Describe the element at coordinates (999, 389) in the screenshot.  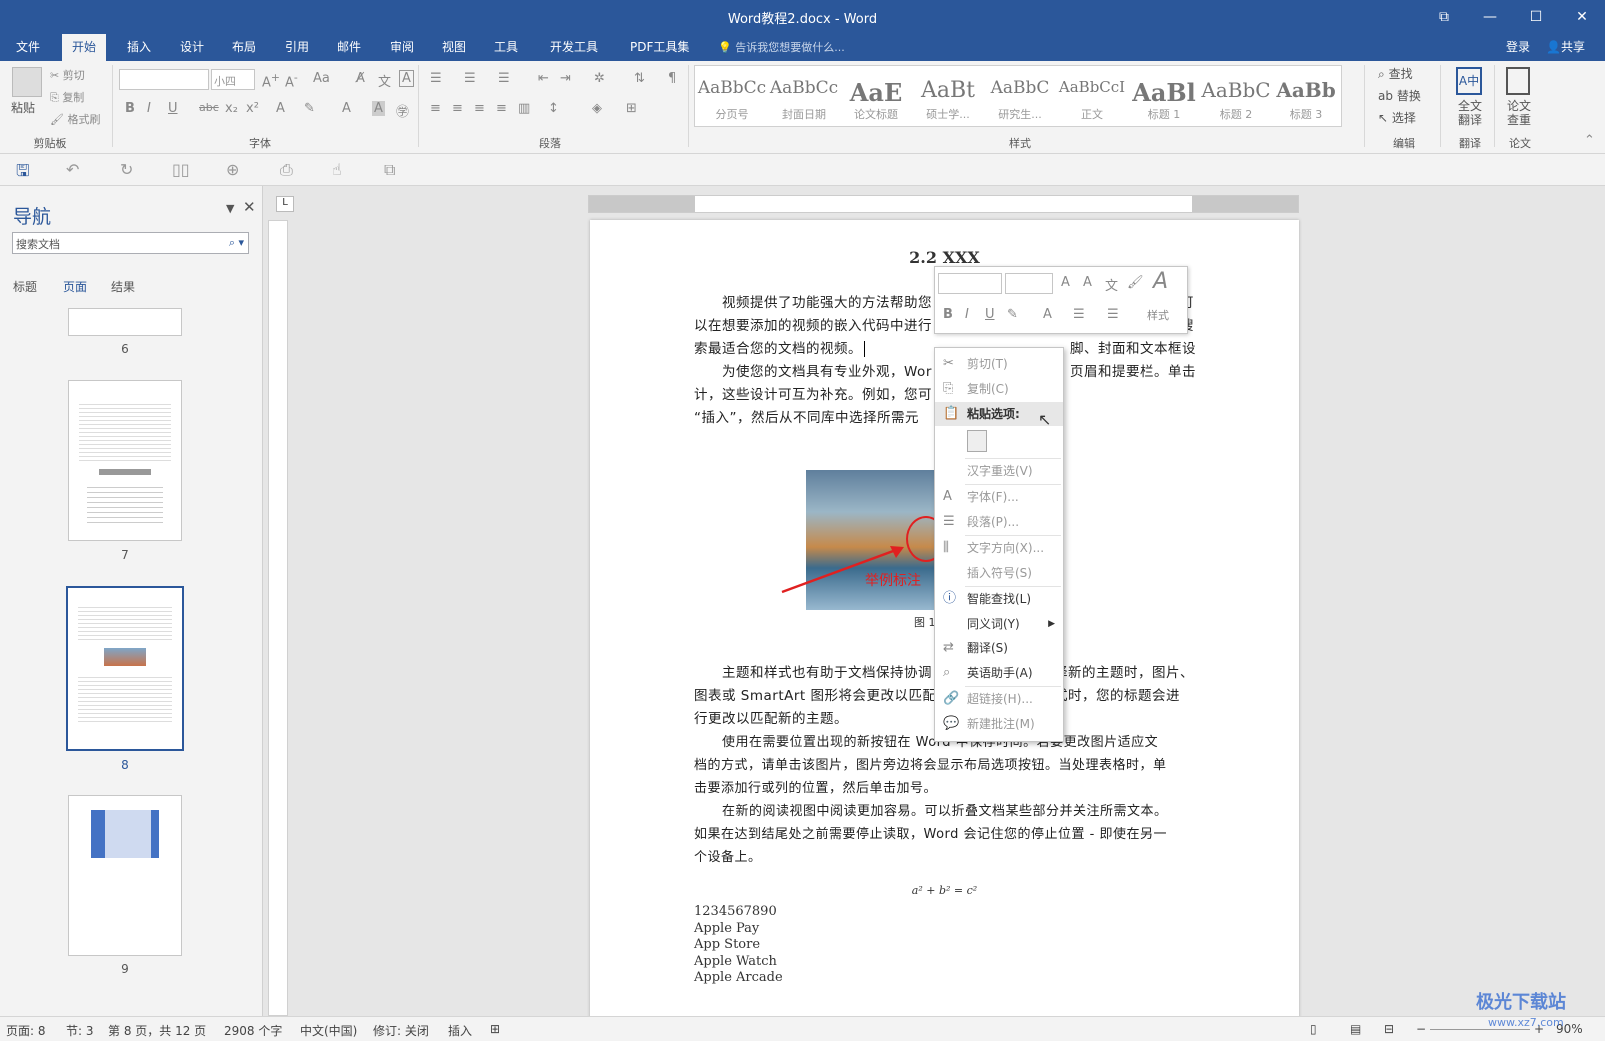
I see `menu-item-copy: ⎘ 复制(C)` at that location.